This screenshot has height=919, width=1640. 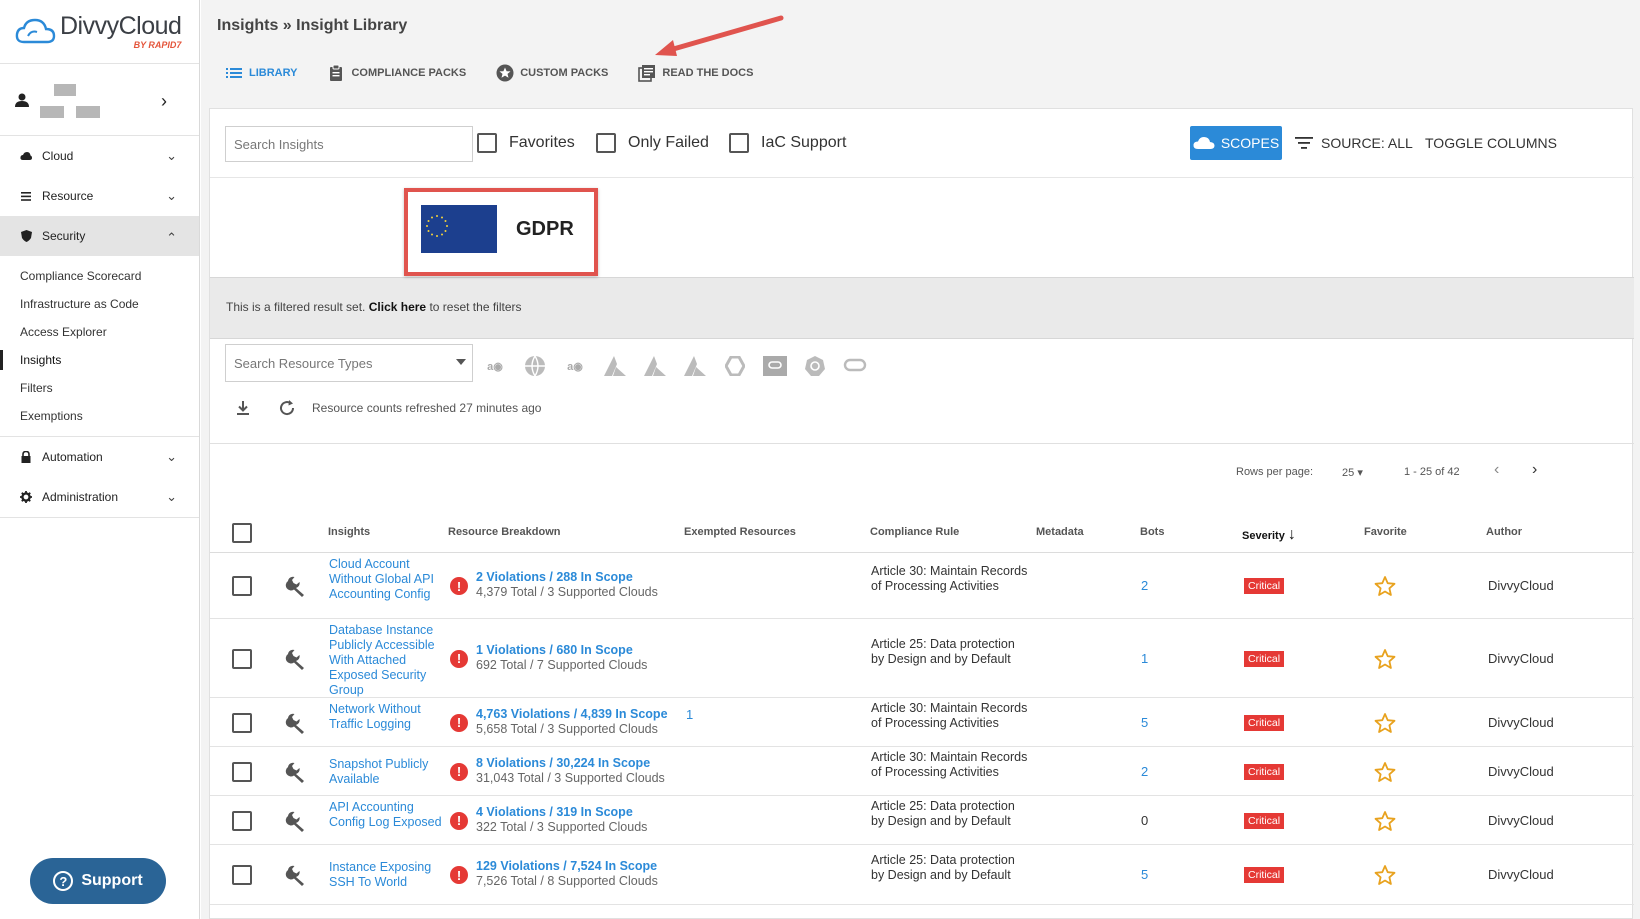 I want to click on aws-icon: a◉, so click(x=495, y=366).